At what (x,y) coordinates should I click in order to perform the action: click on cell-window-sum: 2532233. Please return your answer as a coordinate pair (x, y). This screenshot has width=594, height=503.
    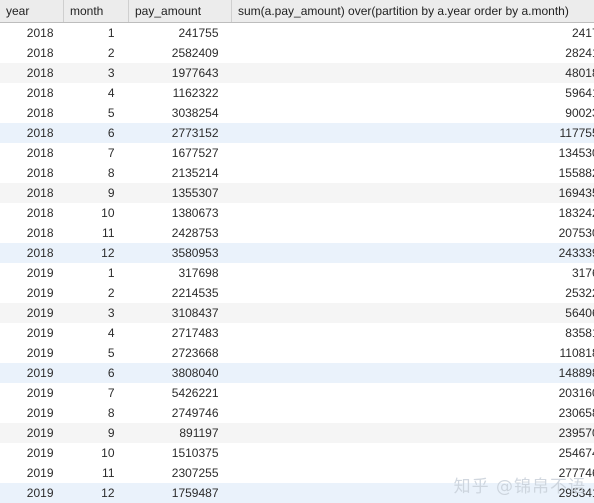
    Looking at the image, I should click on (579, 293).